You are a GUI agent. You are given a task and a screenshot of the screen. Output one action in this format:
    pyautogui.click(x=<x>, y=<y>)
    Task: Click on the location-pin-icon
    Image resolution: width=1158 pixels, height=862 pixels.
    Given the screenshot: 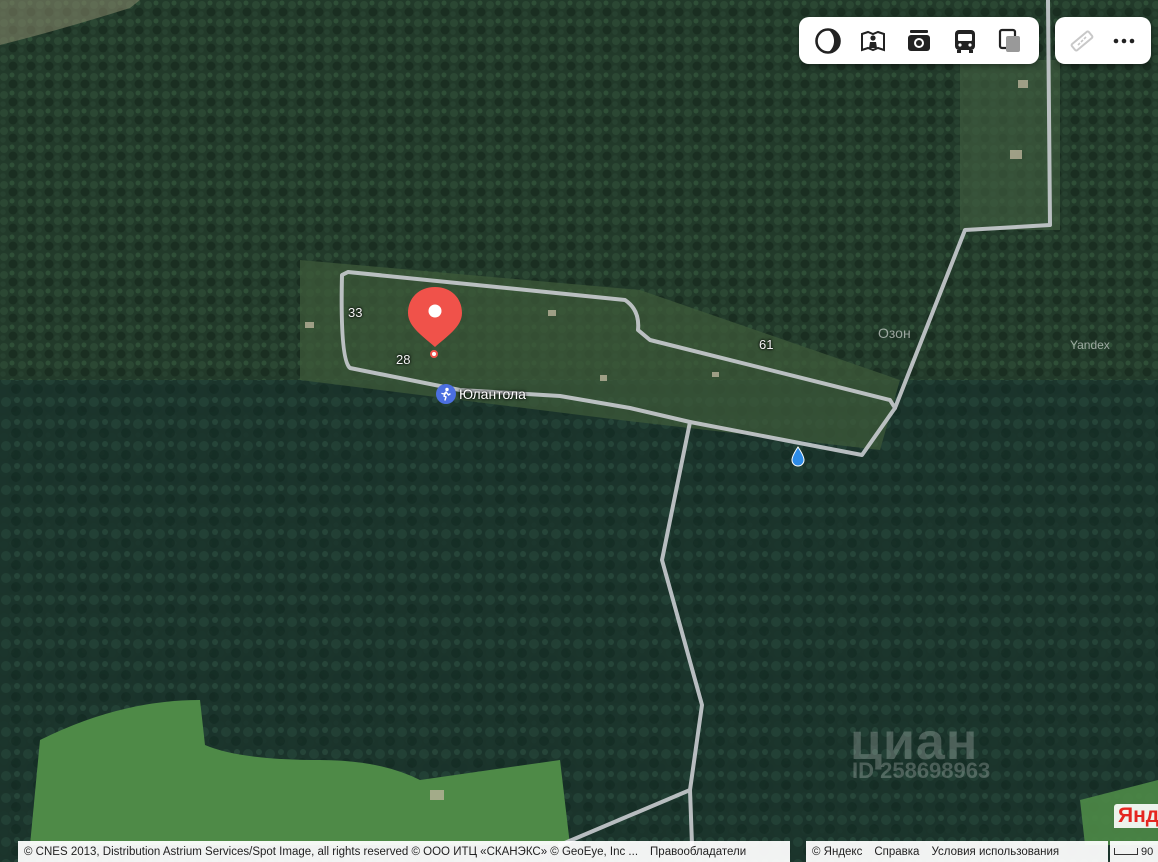 What is the action you would take?
    pyautogui.click(x=435, y=317)
    